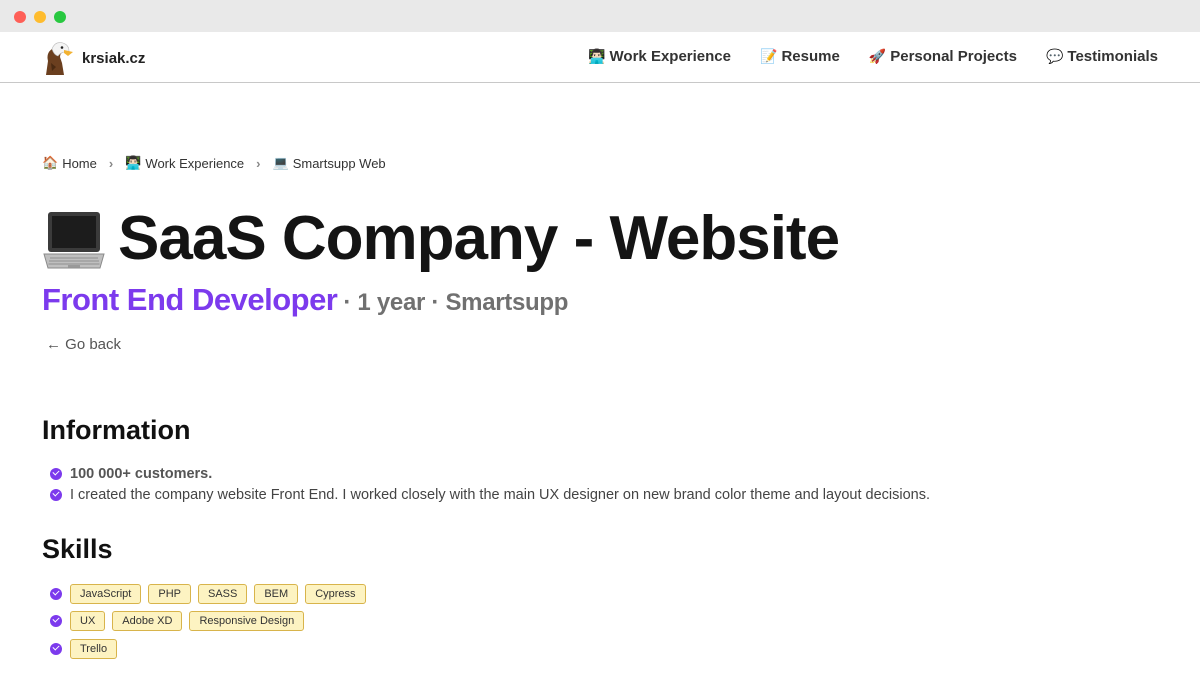  Describe the element at coordinates (810, 56) in the screenshot. I see `nav-label: Resume` at that location.